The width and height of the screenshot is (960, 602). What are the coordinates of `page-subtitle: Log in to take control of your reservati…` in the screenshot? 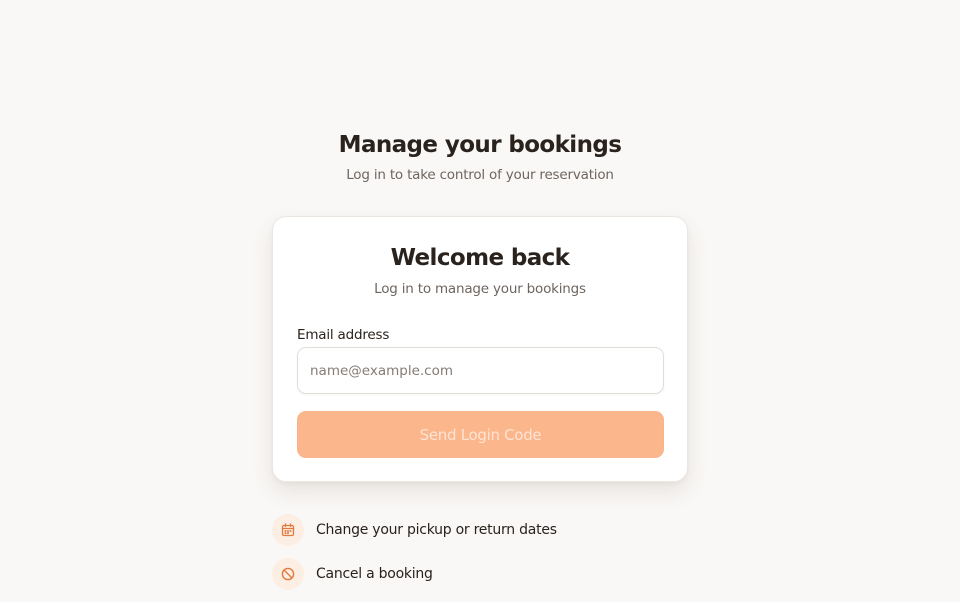 It's located at (480, 175).